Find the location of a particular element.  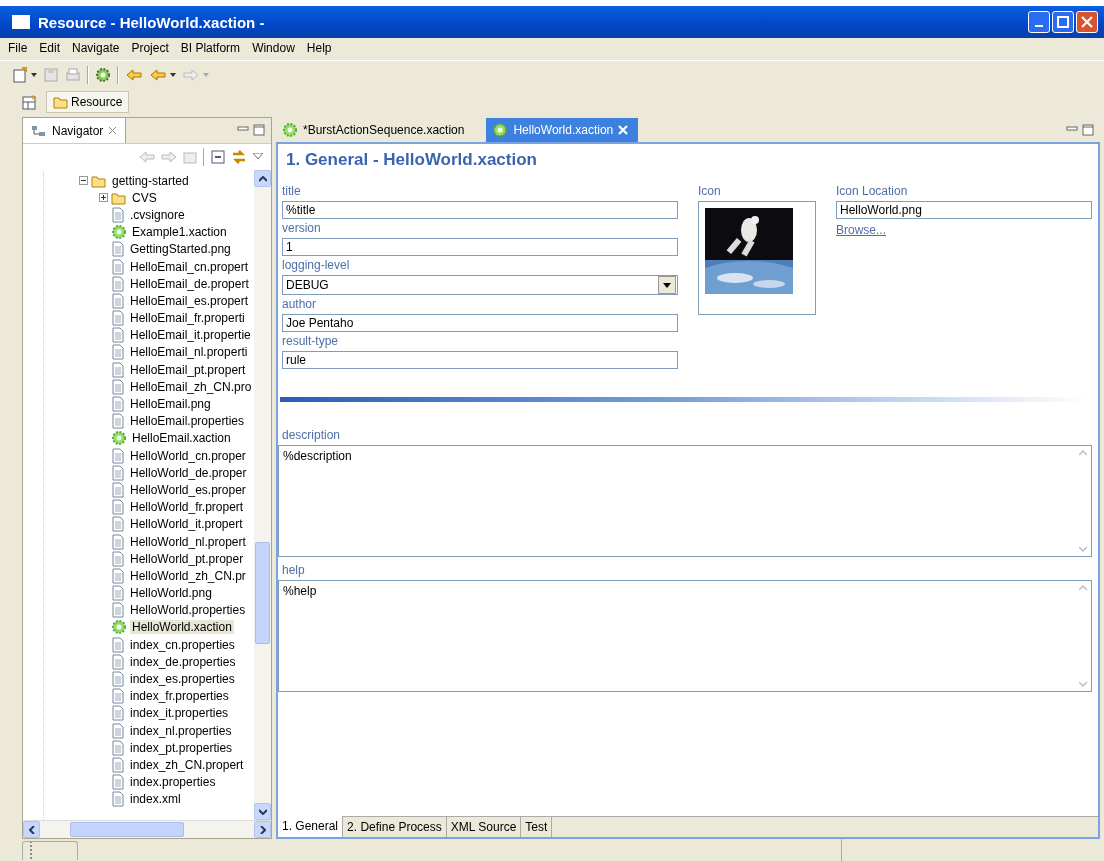

input-field: 1 is located at coordinates (480, 247).